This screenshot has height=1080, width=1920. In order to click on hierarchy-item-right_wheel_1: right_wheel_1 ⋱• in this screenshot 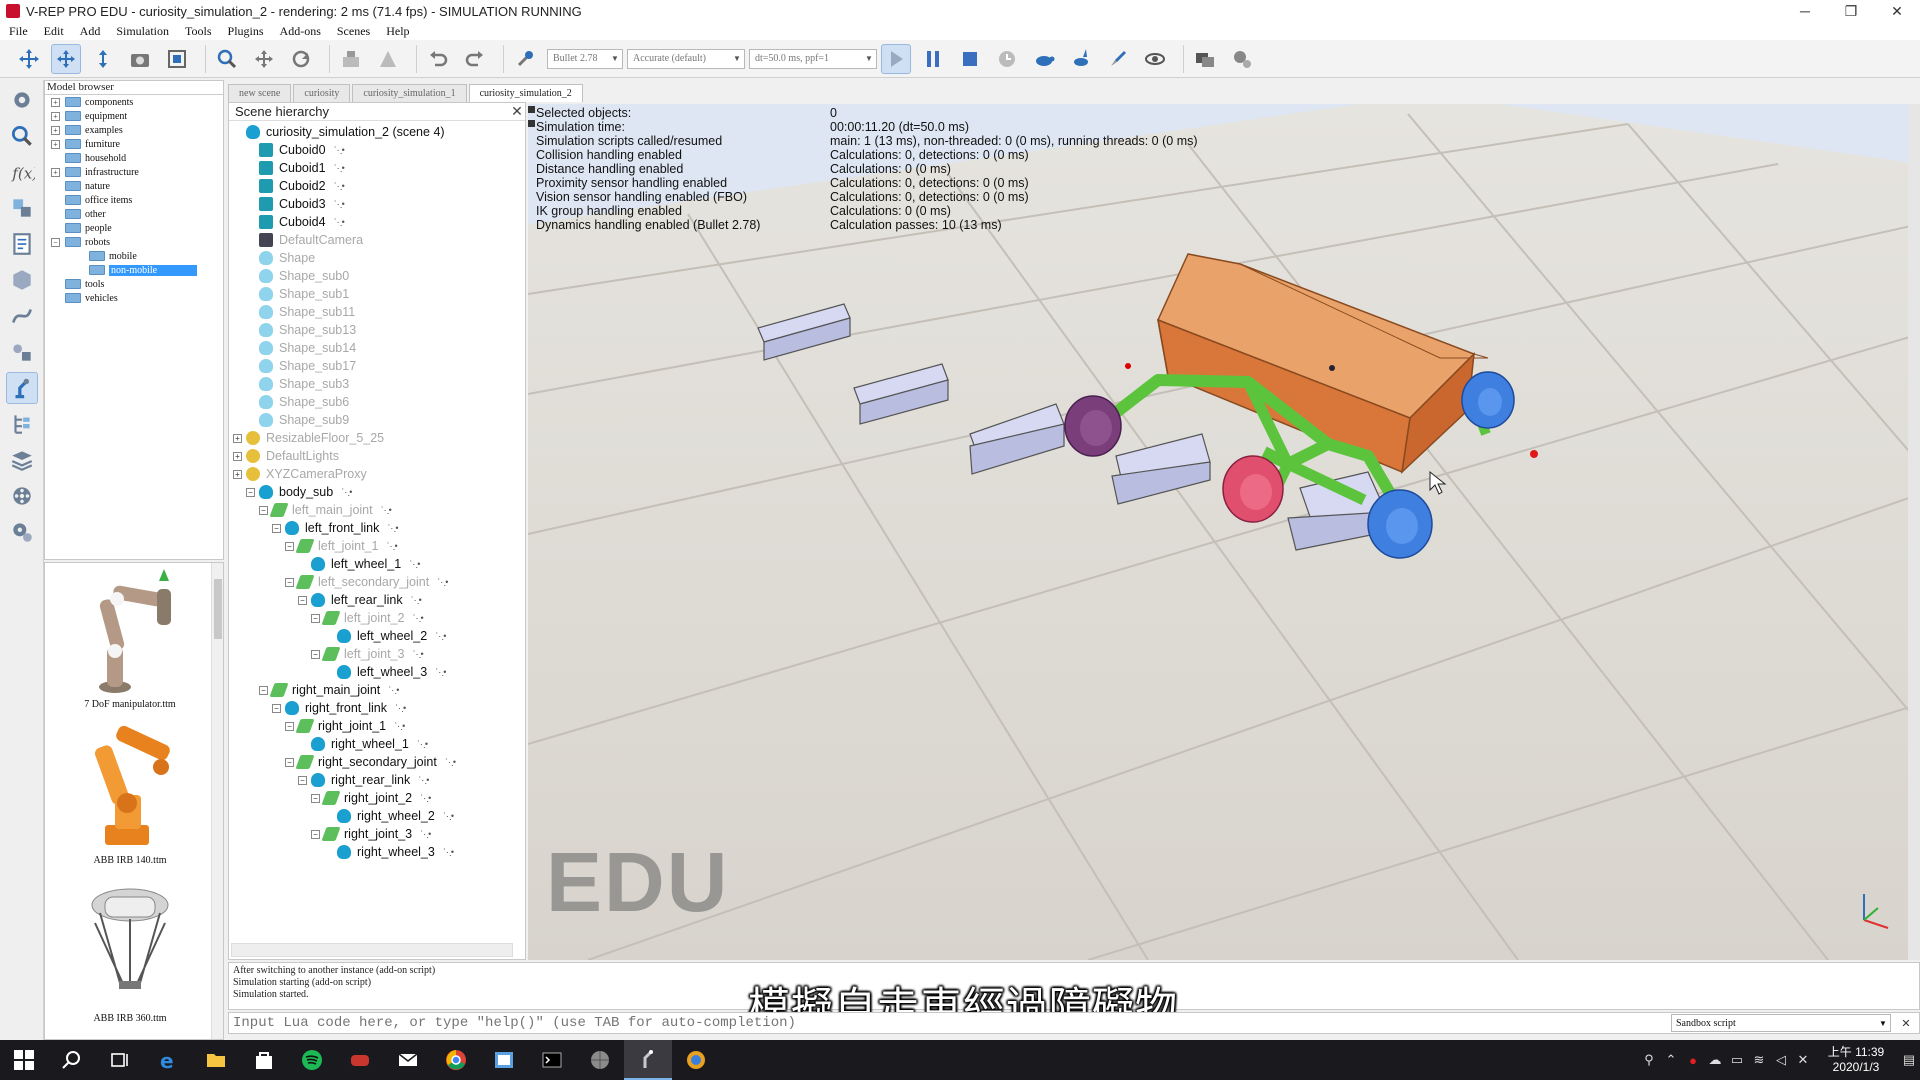, I will do `click(363, 744)`.